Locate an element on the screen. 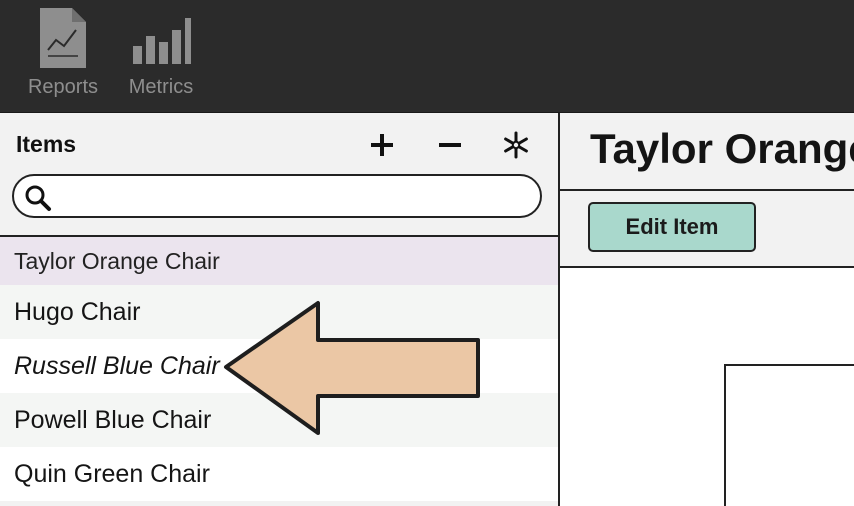 The height and width of the screenshot is (506, 854). search-field is located at coordinates (277, 196).